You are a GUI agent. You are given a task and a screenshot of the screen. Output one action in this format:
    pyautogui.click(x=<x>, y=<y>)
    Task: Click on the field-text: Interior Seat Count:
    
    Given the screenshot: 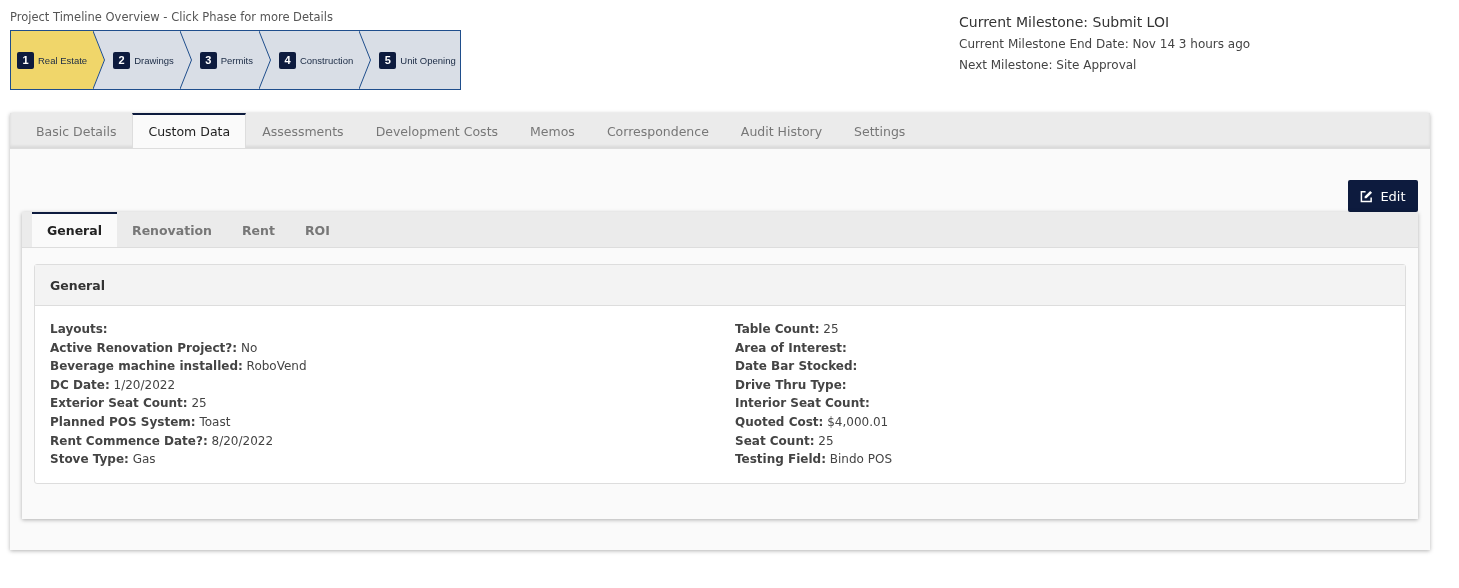 What is the action you would take?
    pyautogui.click(x=803, y=404)
    